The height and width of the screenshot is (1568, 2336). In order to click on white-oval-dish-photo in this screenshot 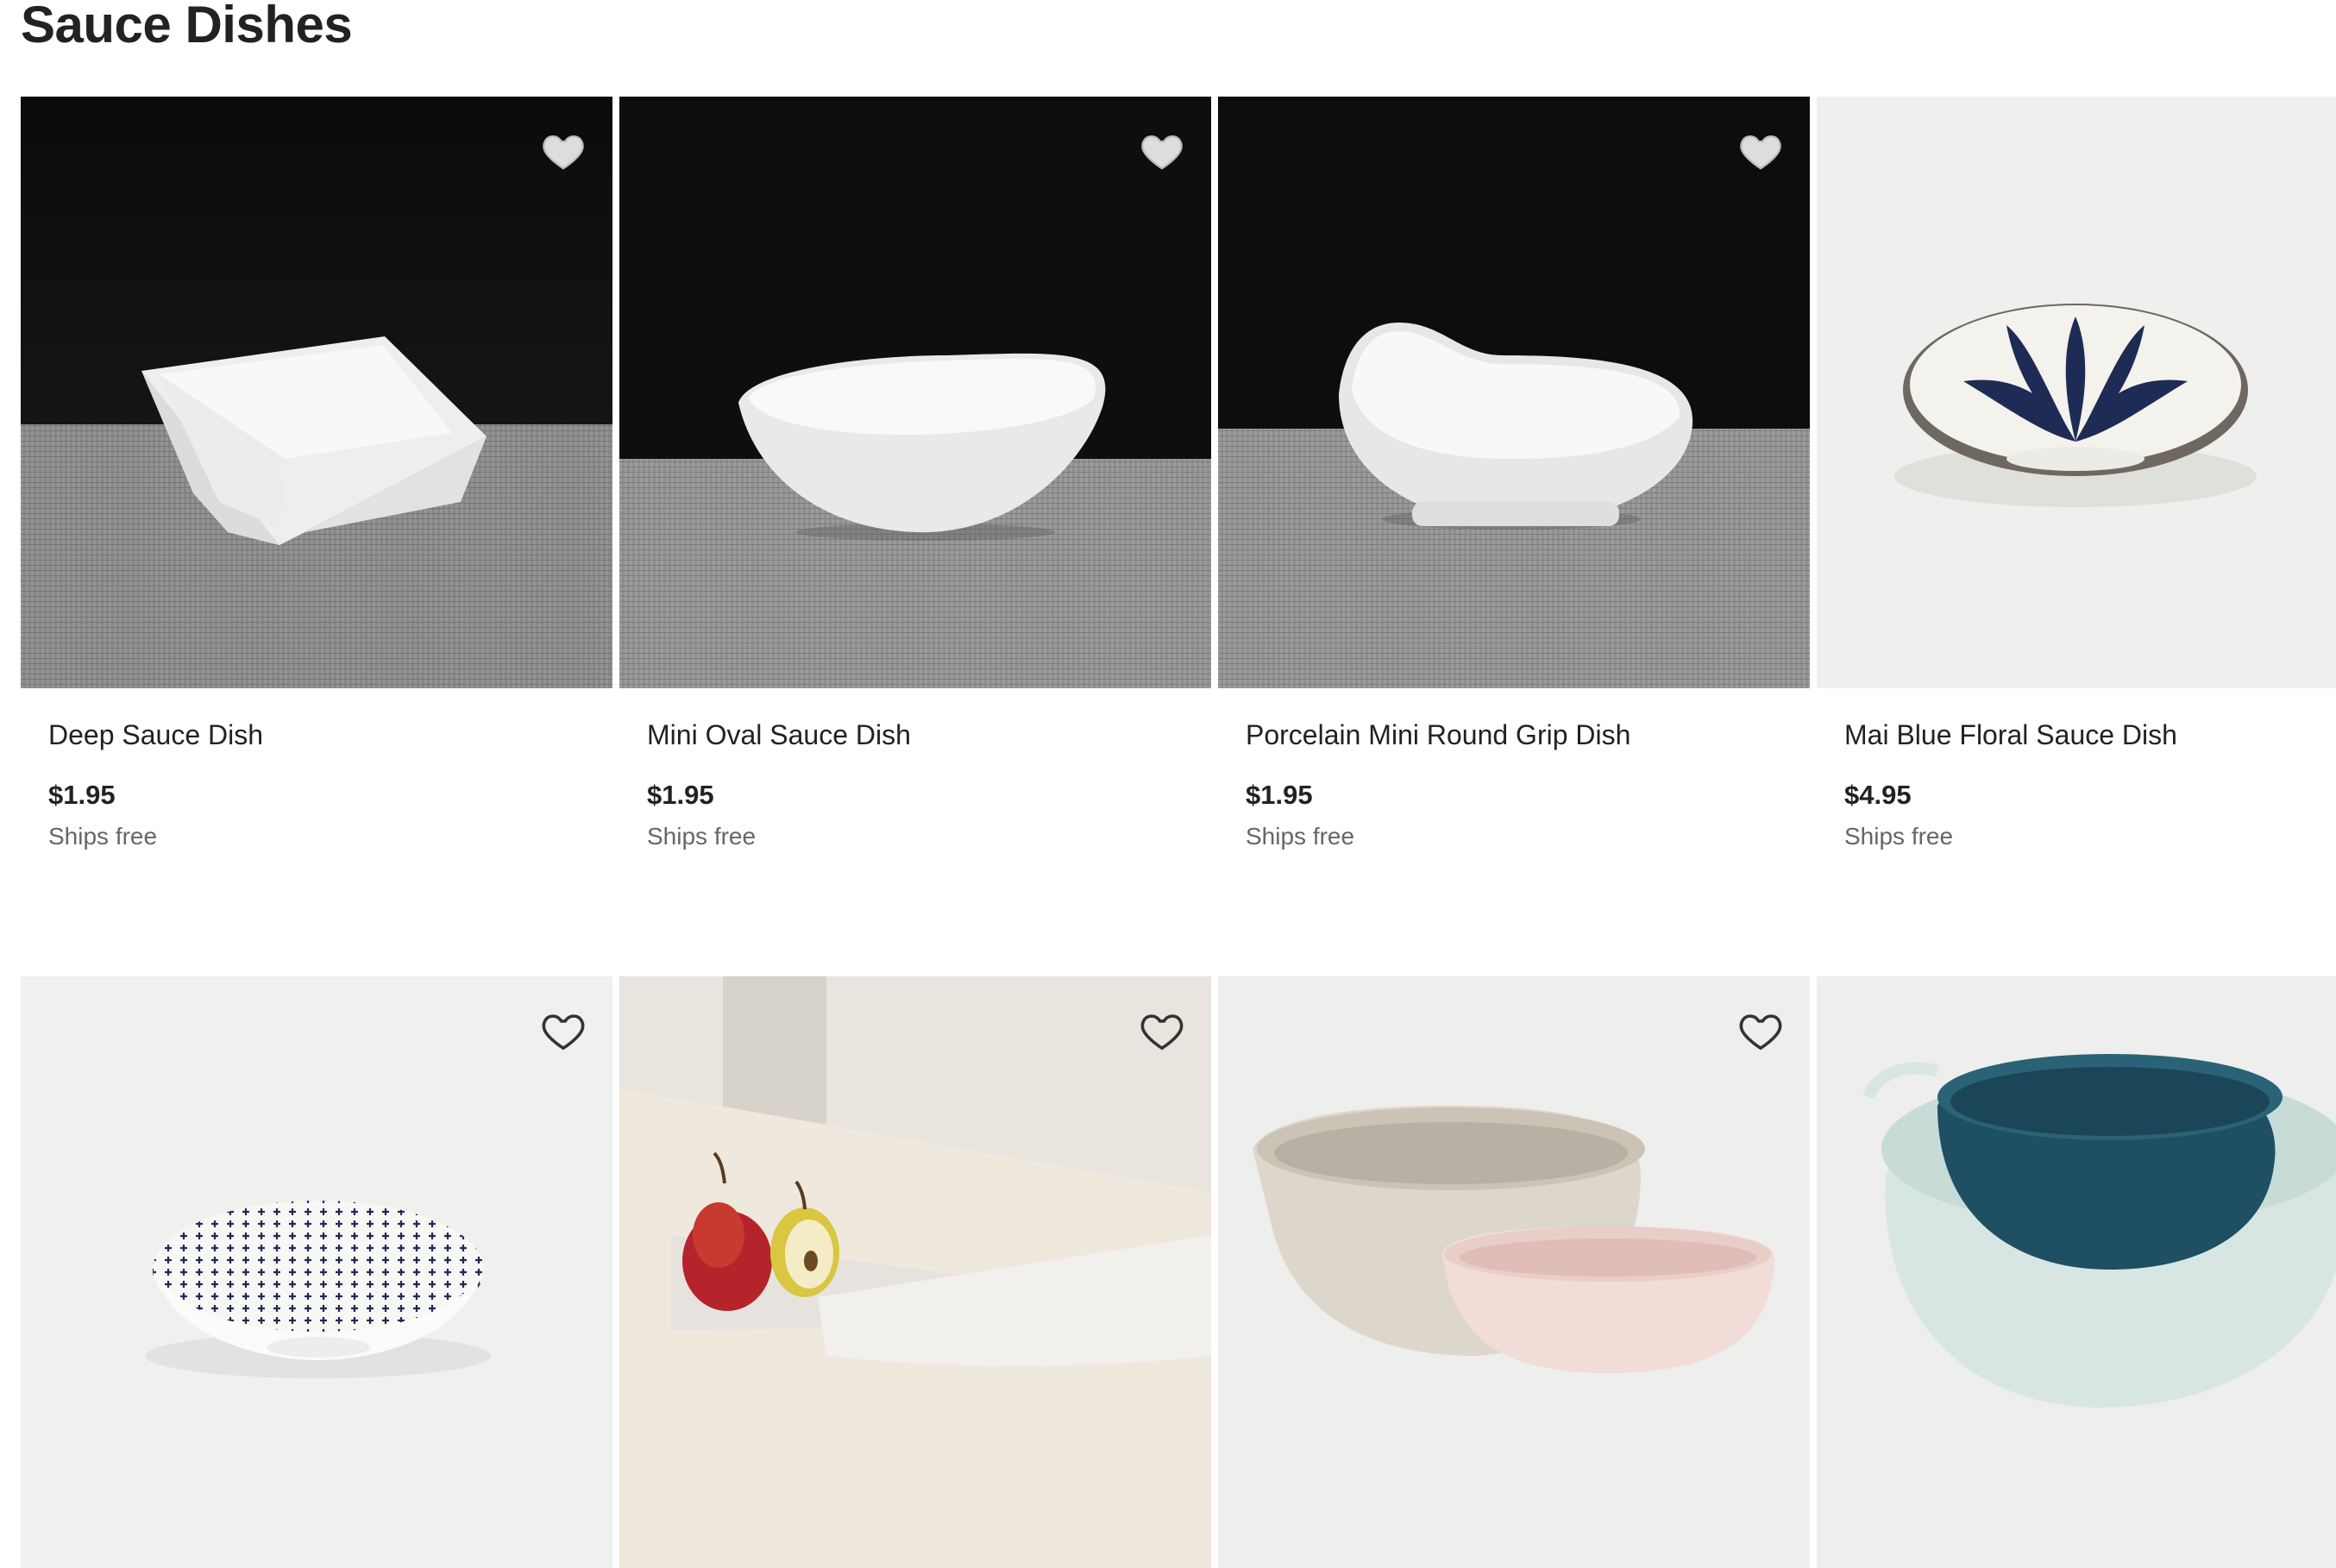, I will do `click(915, 392)`.